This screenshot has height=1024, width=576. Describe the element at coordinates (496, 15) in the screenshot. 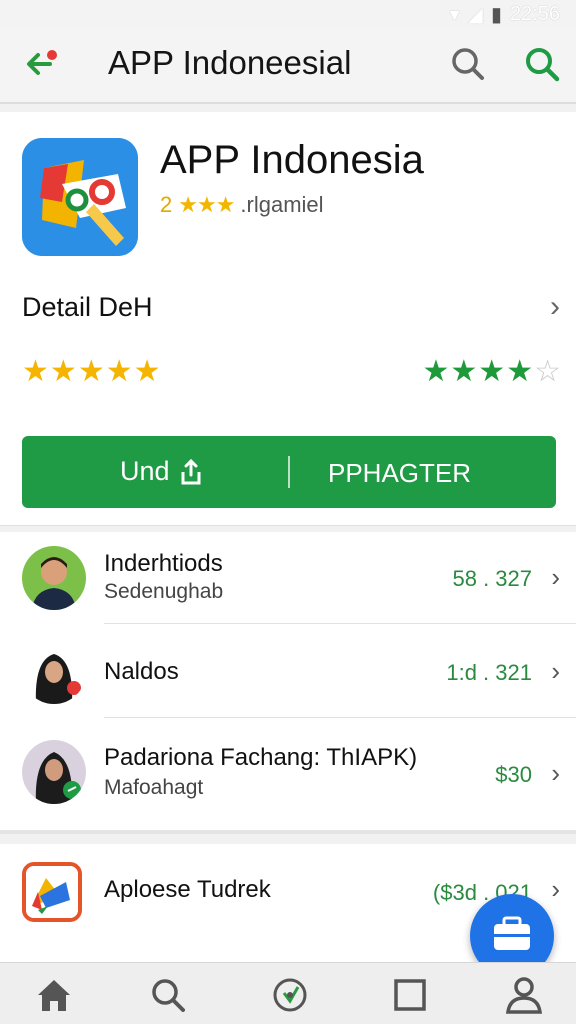

I see `battery-icon: ▮` at that location.